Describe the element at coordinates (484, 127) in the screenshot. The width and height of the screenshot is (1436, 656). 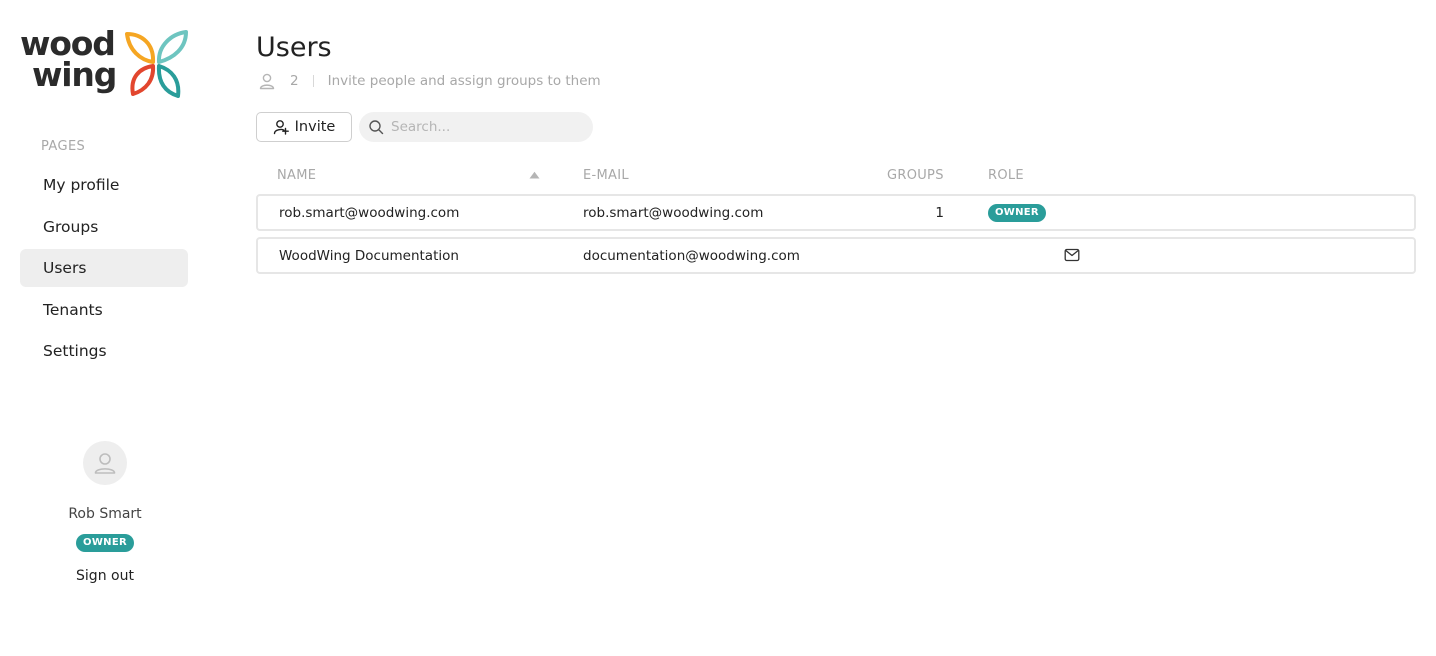
I see `search-input` at that location.